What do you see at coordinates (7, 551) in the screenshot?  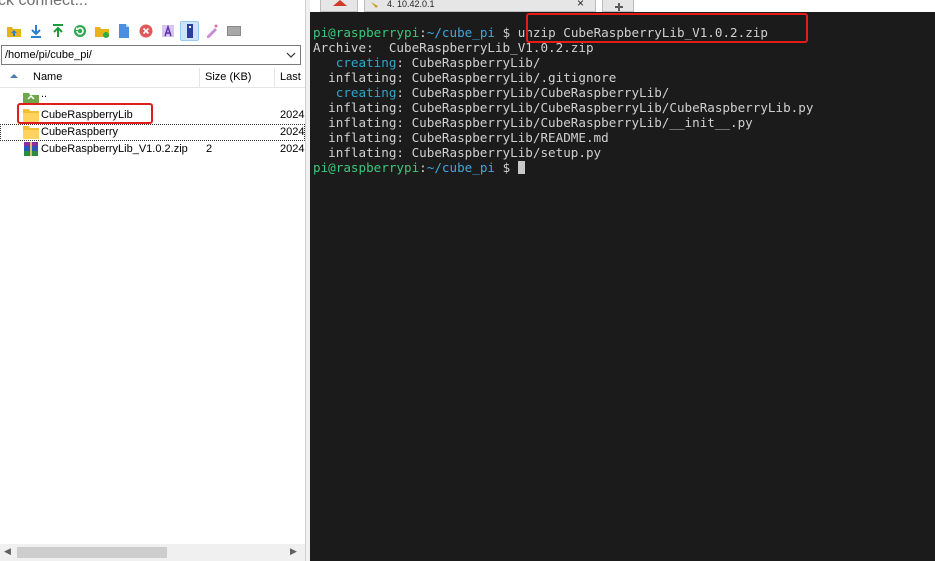 I see `scroll-left-icon: ◀` at bounding box center [7, 551].